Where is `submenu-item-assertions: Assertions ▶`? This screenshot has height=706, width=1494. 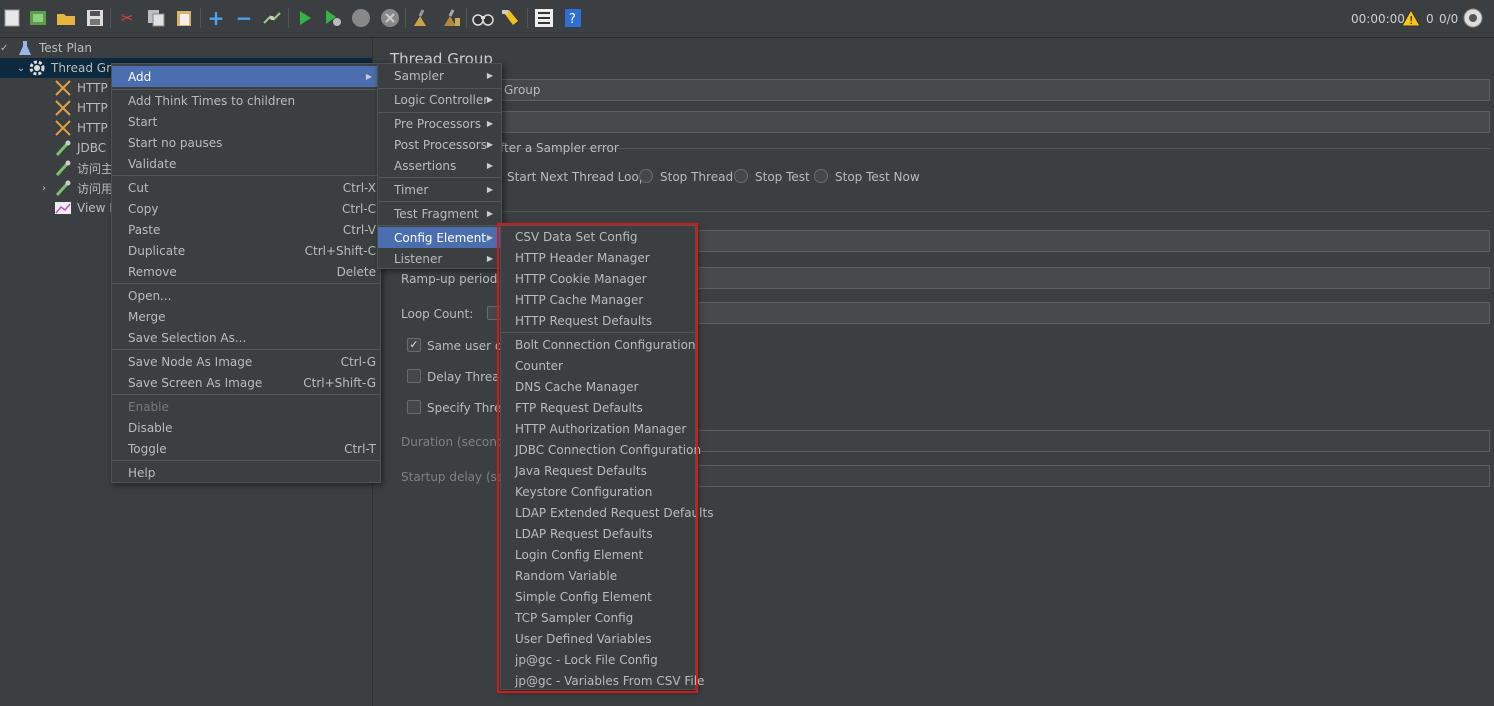
submenu-item-assertions: Assertions ▶ is located at coordinates (439, 165).